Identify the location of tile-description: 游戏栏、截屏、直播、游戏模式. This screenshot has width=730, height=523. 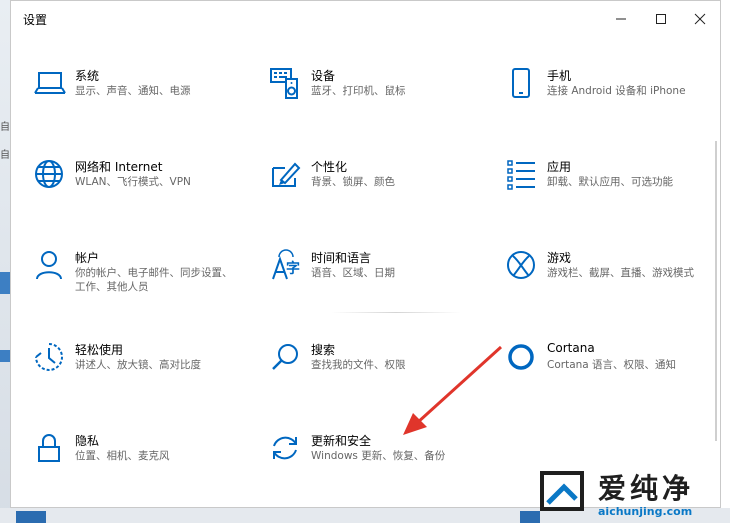
(620, 273).